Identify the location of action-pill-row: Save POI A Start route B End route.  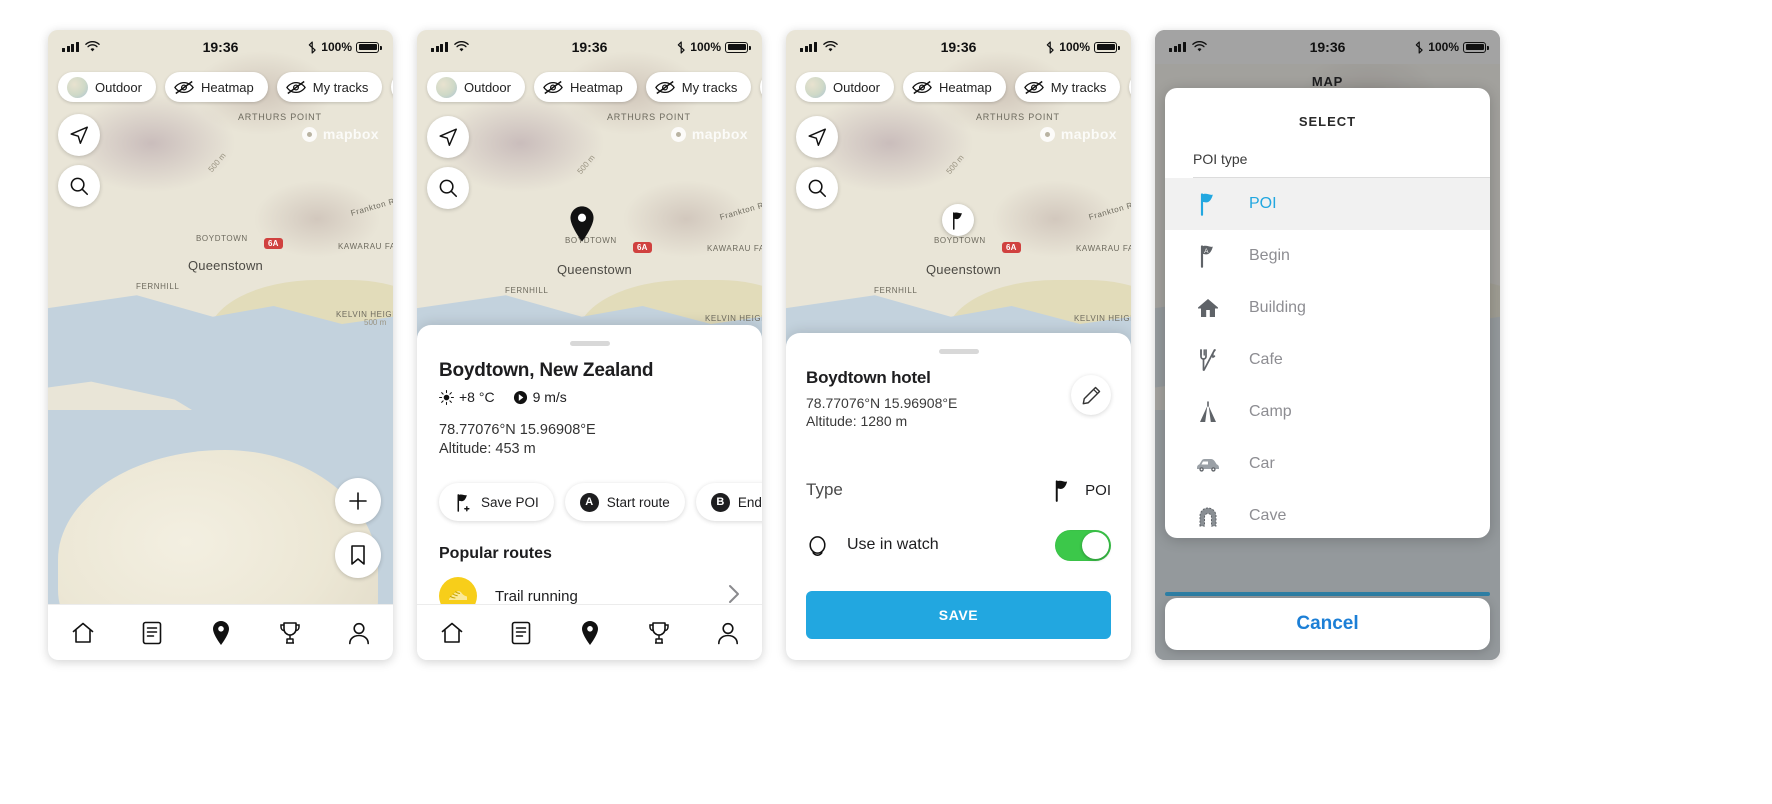
(600, 502).